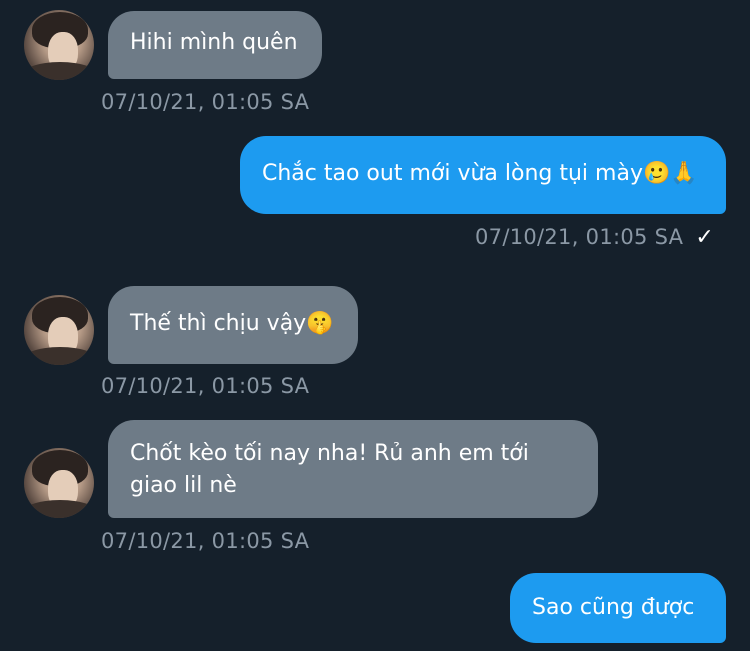 The height and width of the screenshot is (651, 750). What do you see at coordinates (480, 173) in the screenshot?
I see `message-text: Chắc tao out mới vừa lòng tụi mày🥲🙏` at bounding box center [480, 173].